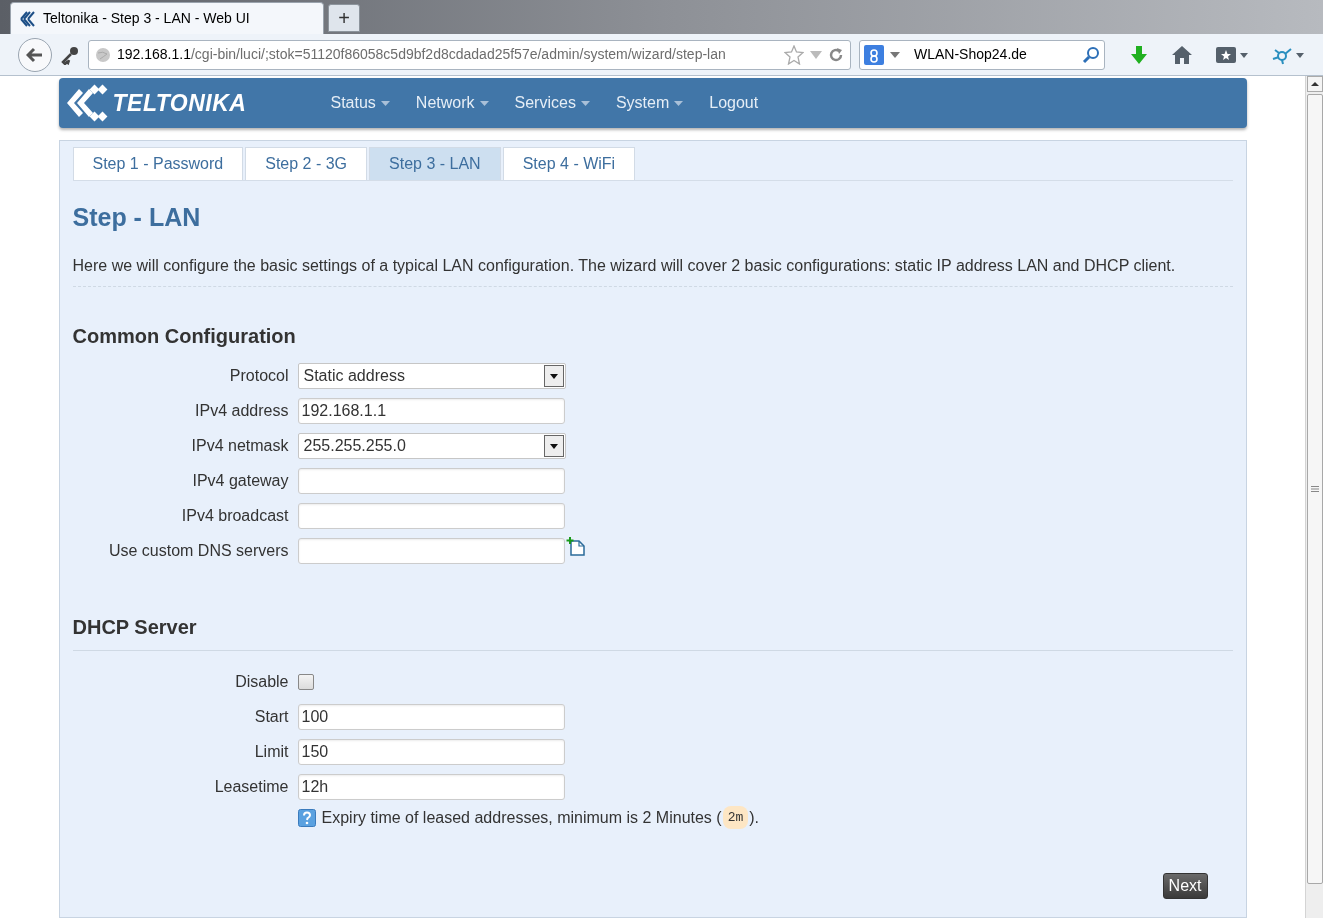  What do you see at coordinates (240, 480) in the screenshot?
I see `field-label: IPv4 gateway` at bounding box center [240, 480].